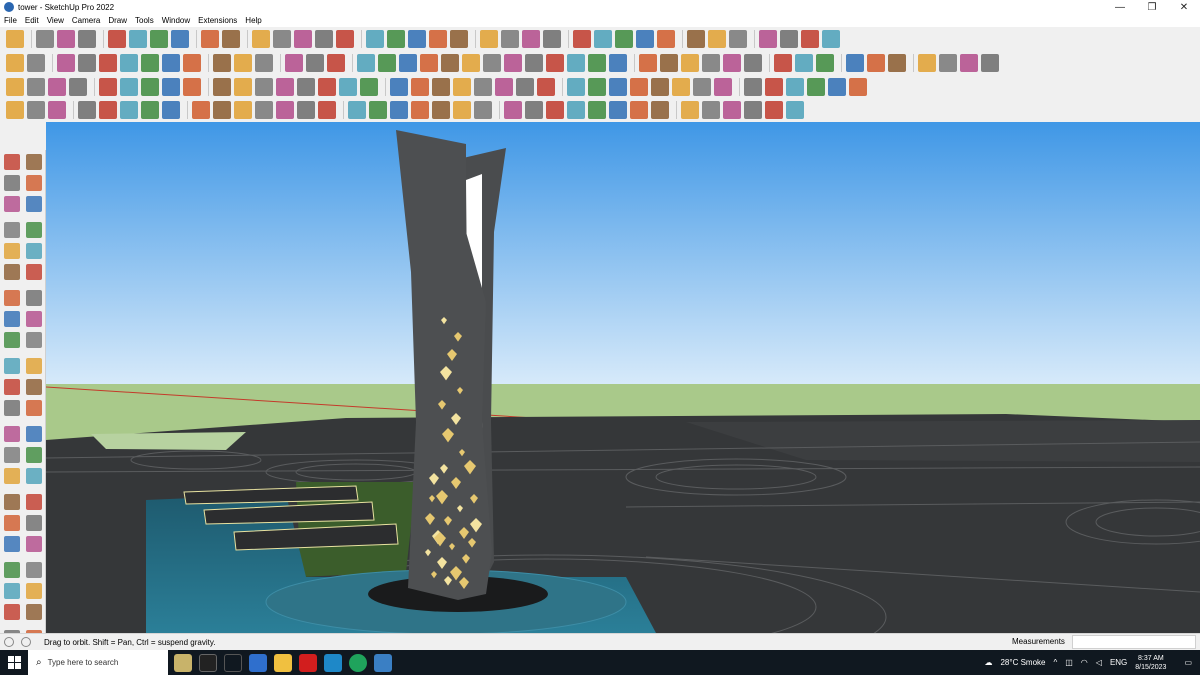  What do you see at coordinates (1069, 662) in the screenshot?
I see `network-icon: ◫` at bounding box center [1069, 662].